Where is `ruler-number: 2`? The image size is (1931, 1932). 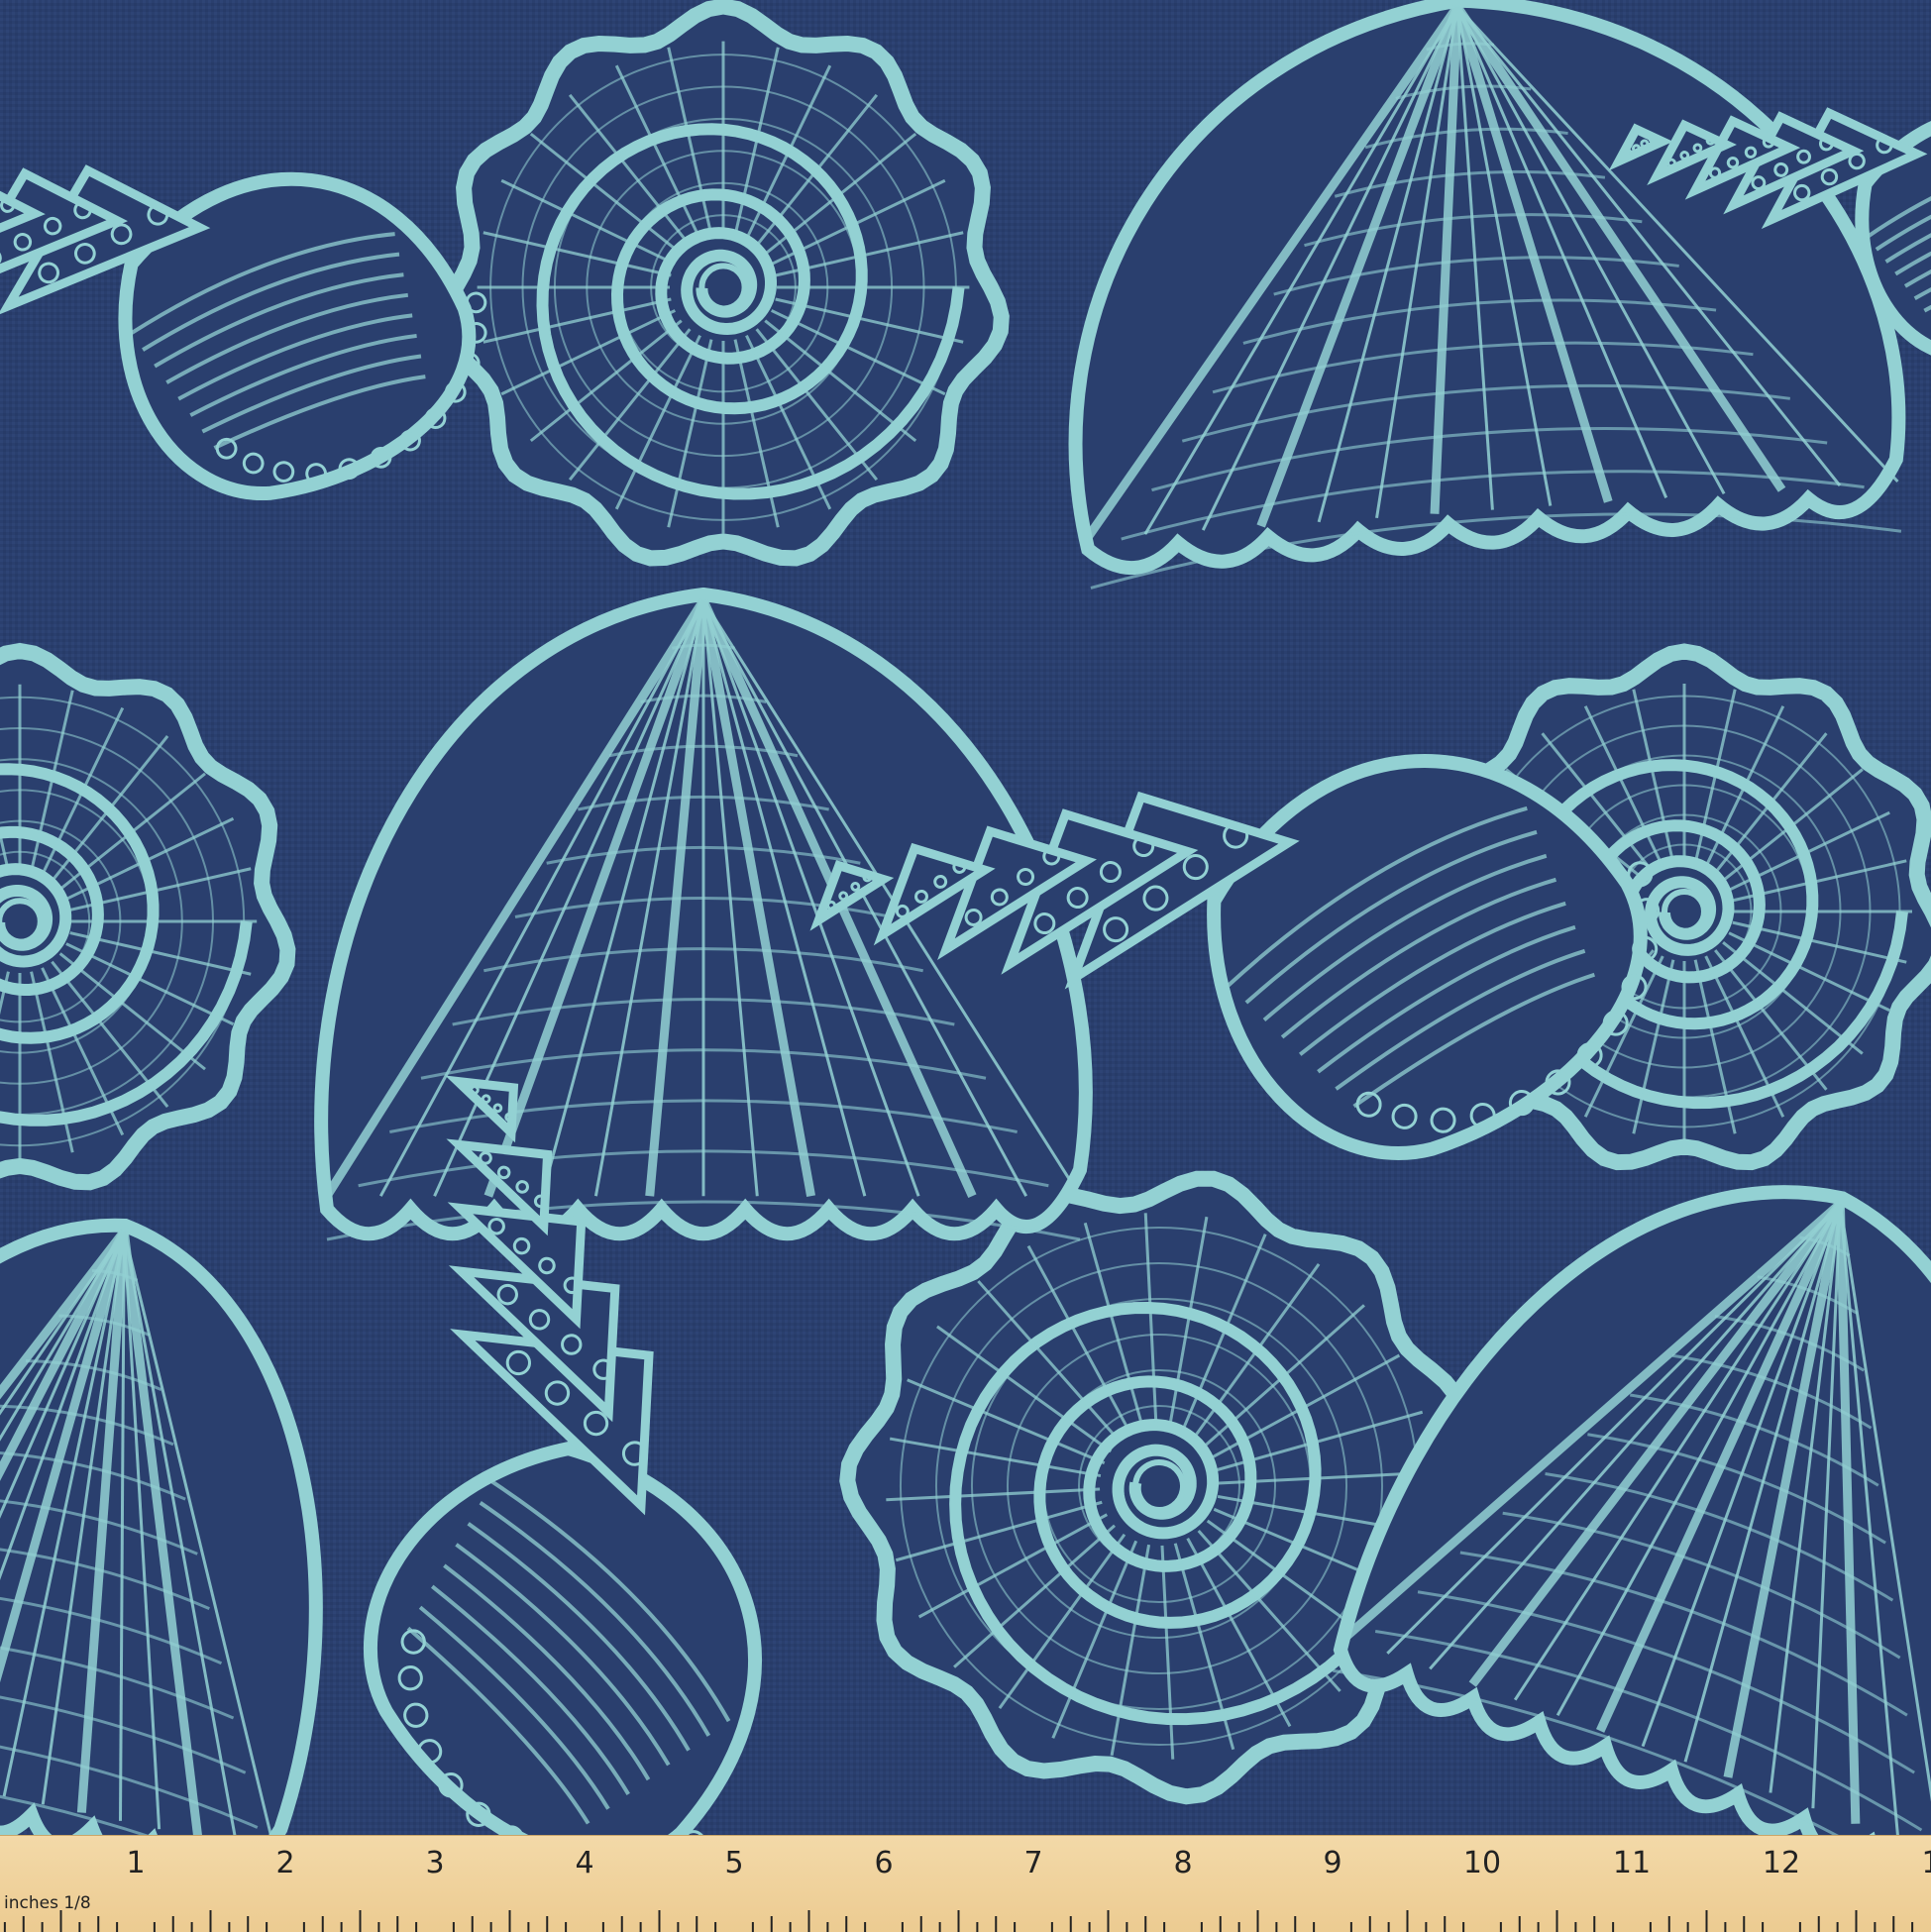 ruler-number: 2 is located at coordinates (285, 1863).